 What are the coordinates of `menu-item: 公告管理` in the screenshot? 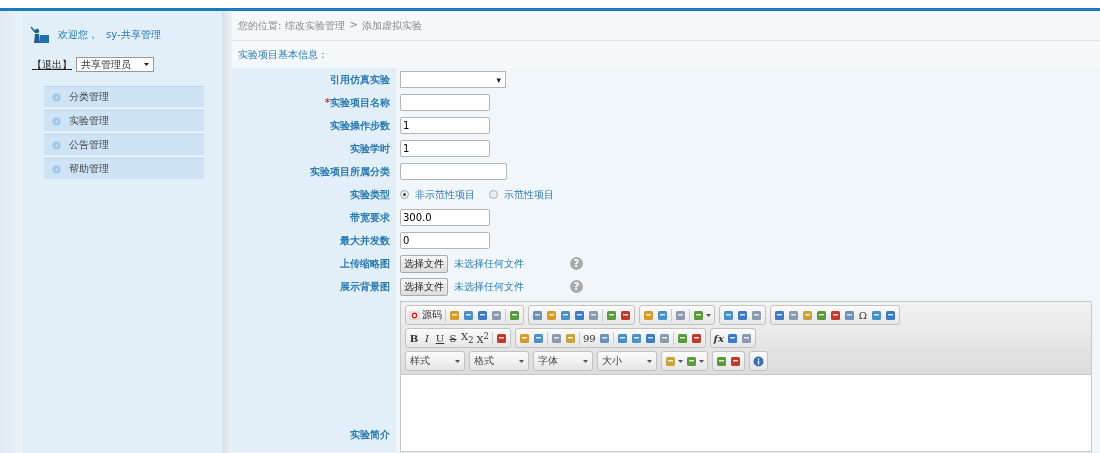 It's located at (124, 144).